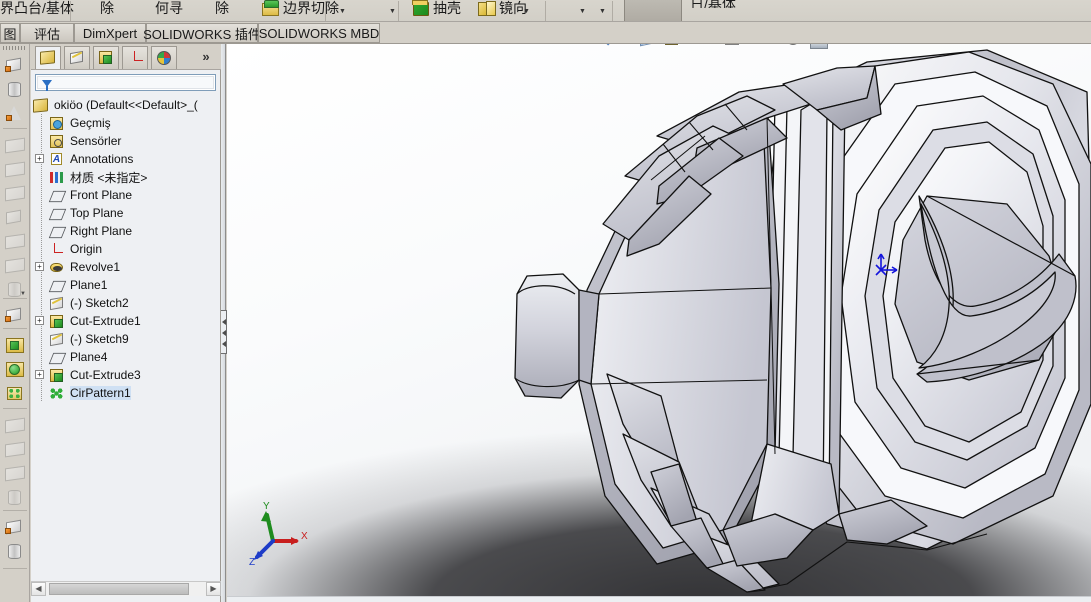 Image resolution: width=1091 pixels, height=602 pixels. I want to click on toolbar-grip, so click(15, 48).